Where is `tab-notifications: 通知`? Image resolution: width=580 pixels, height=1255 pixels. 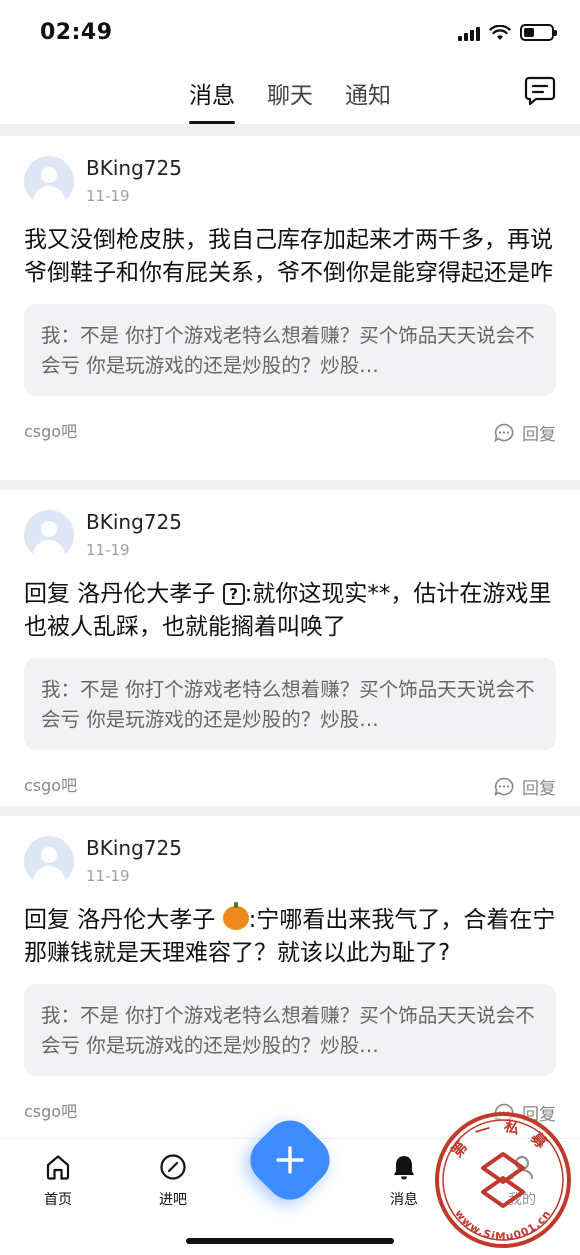
tab-notifications: 通知 is located at coordinates (368, 100).